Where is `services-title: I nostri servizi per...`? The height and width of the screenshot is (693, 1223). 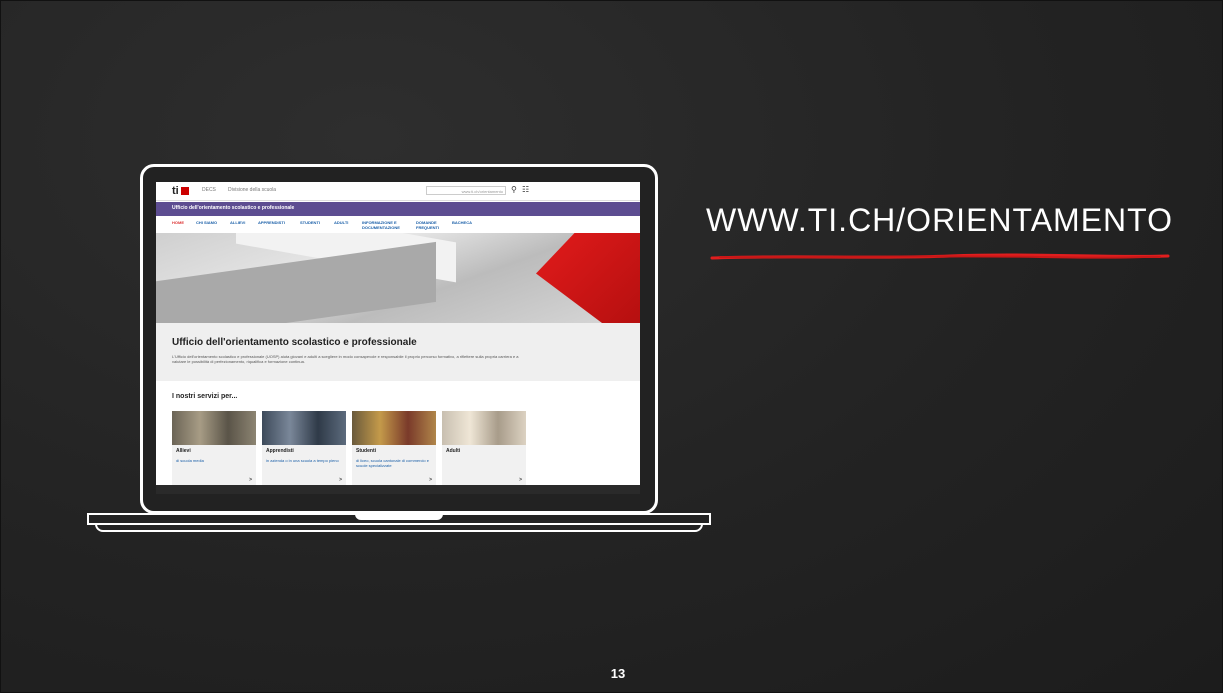 services-title: I nostri servizi per... is located at coordinates (205, 396).